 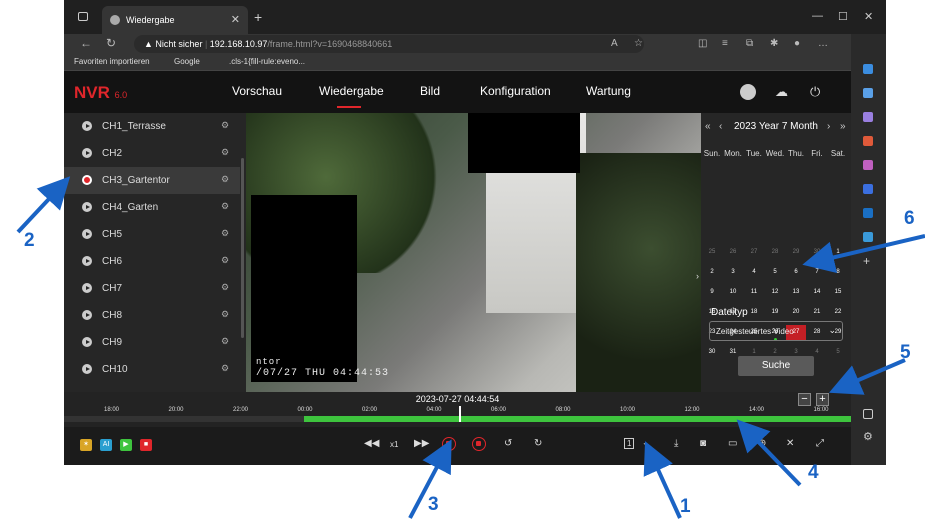 What do you see at coordinates (29, 240) in the screenshot?
I see `annotation-label-2: 2` at bounding box center [29, 240].